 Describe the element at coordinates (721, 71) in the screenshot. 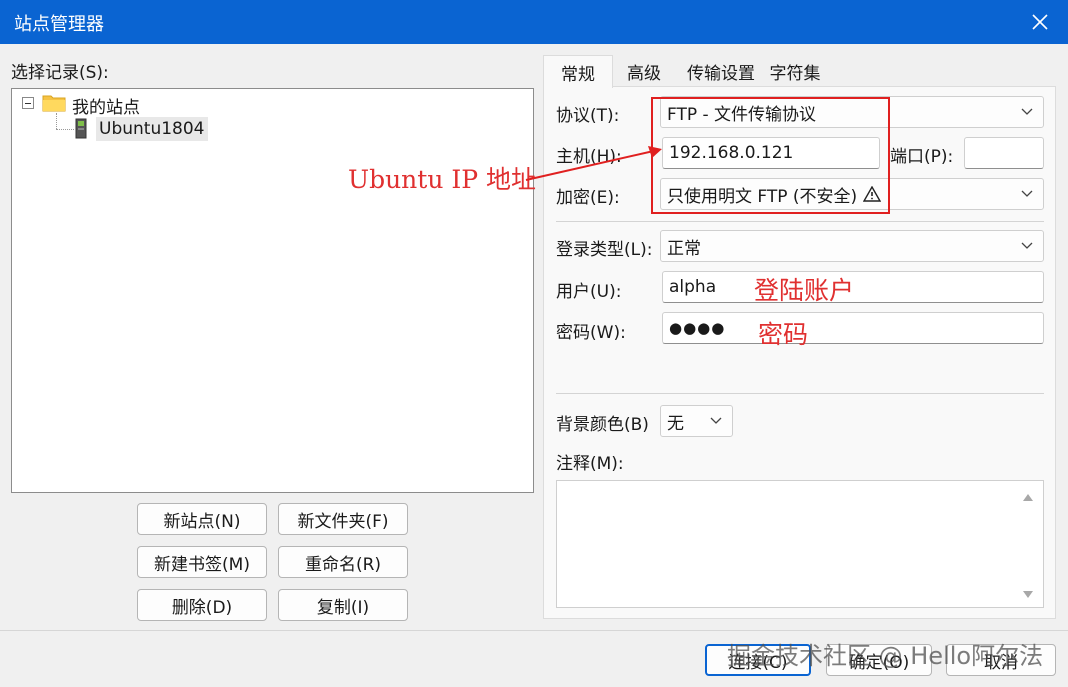

I see `tab-transfer-settings: 传输设置` at that location.